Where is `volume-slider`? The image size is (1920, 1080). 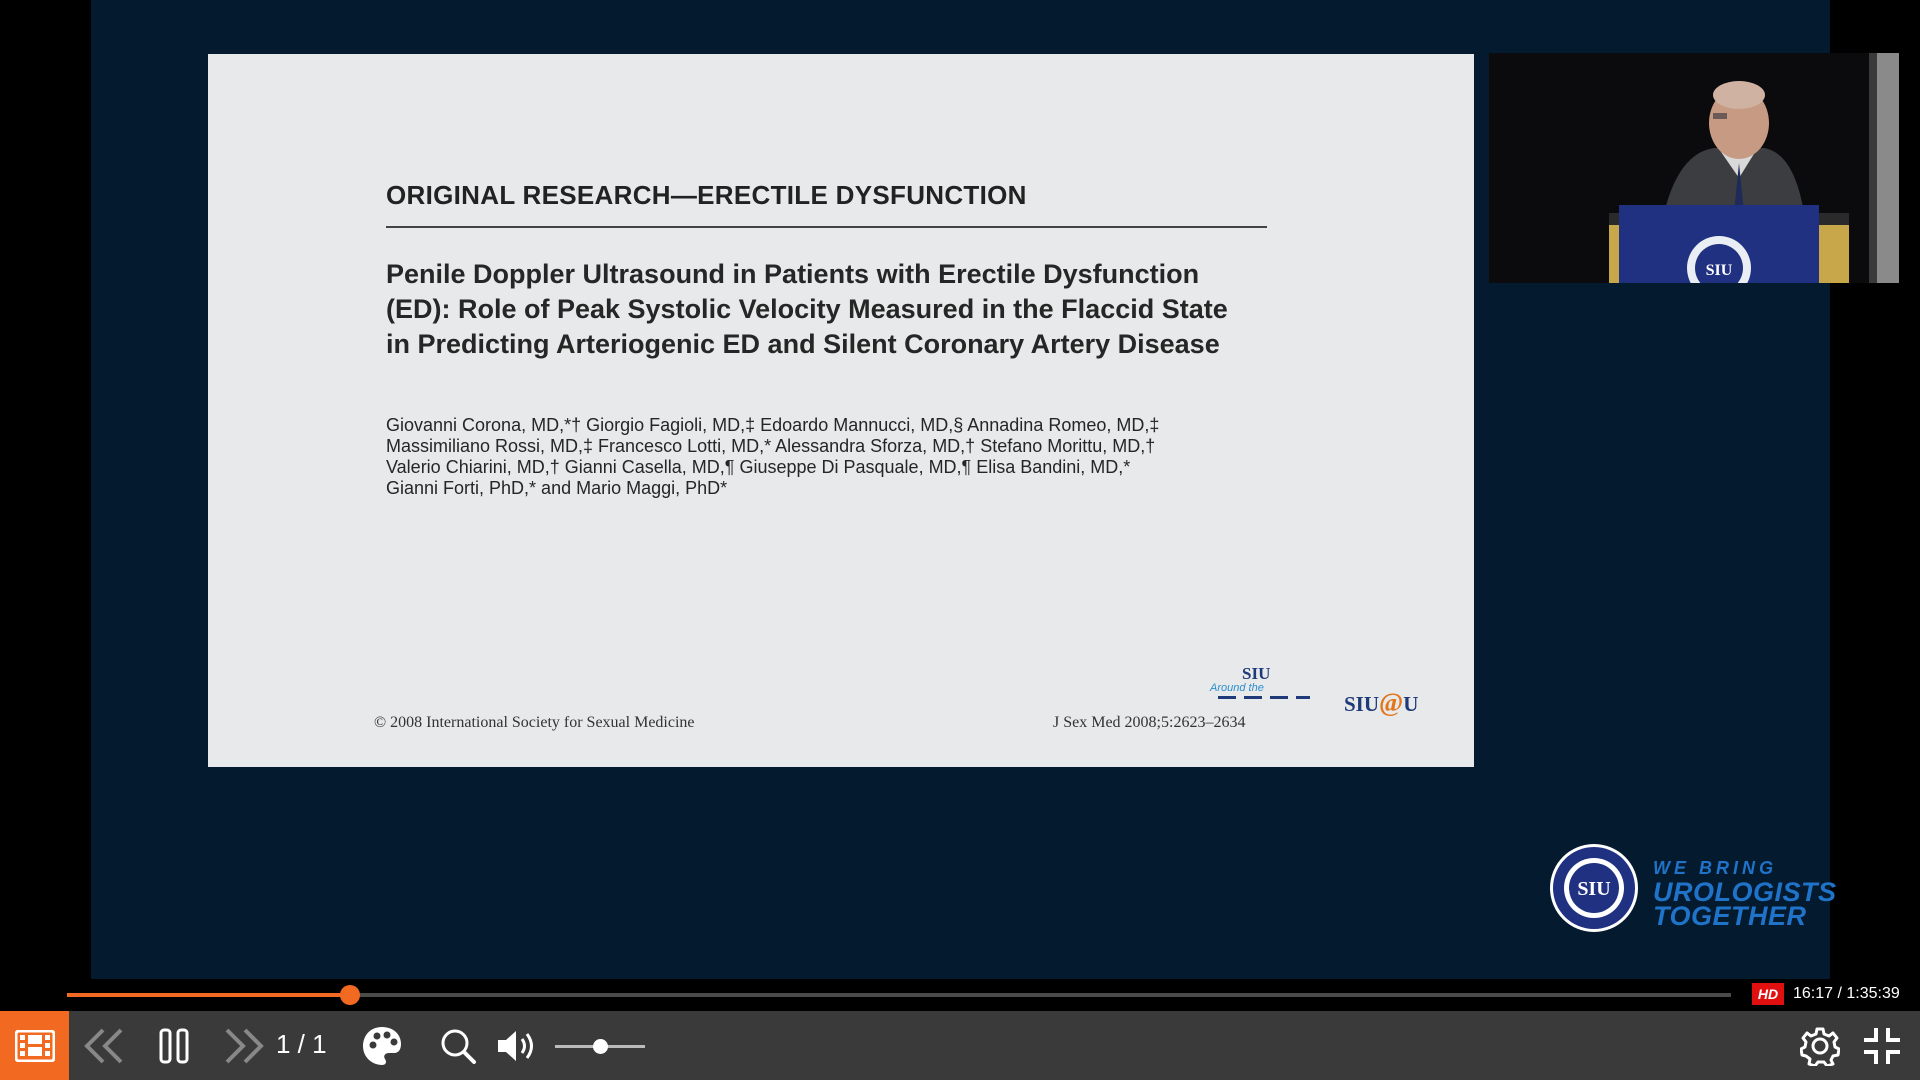
volume-slider is located at coordinates (600, 1046).